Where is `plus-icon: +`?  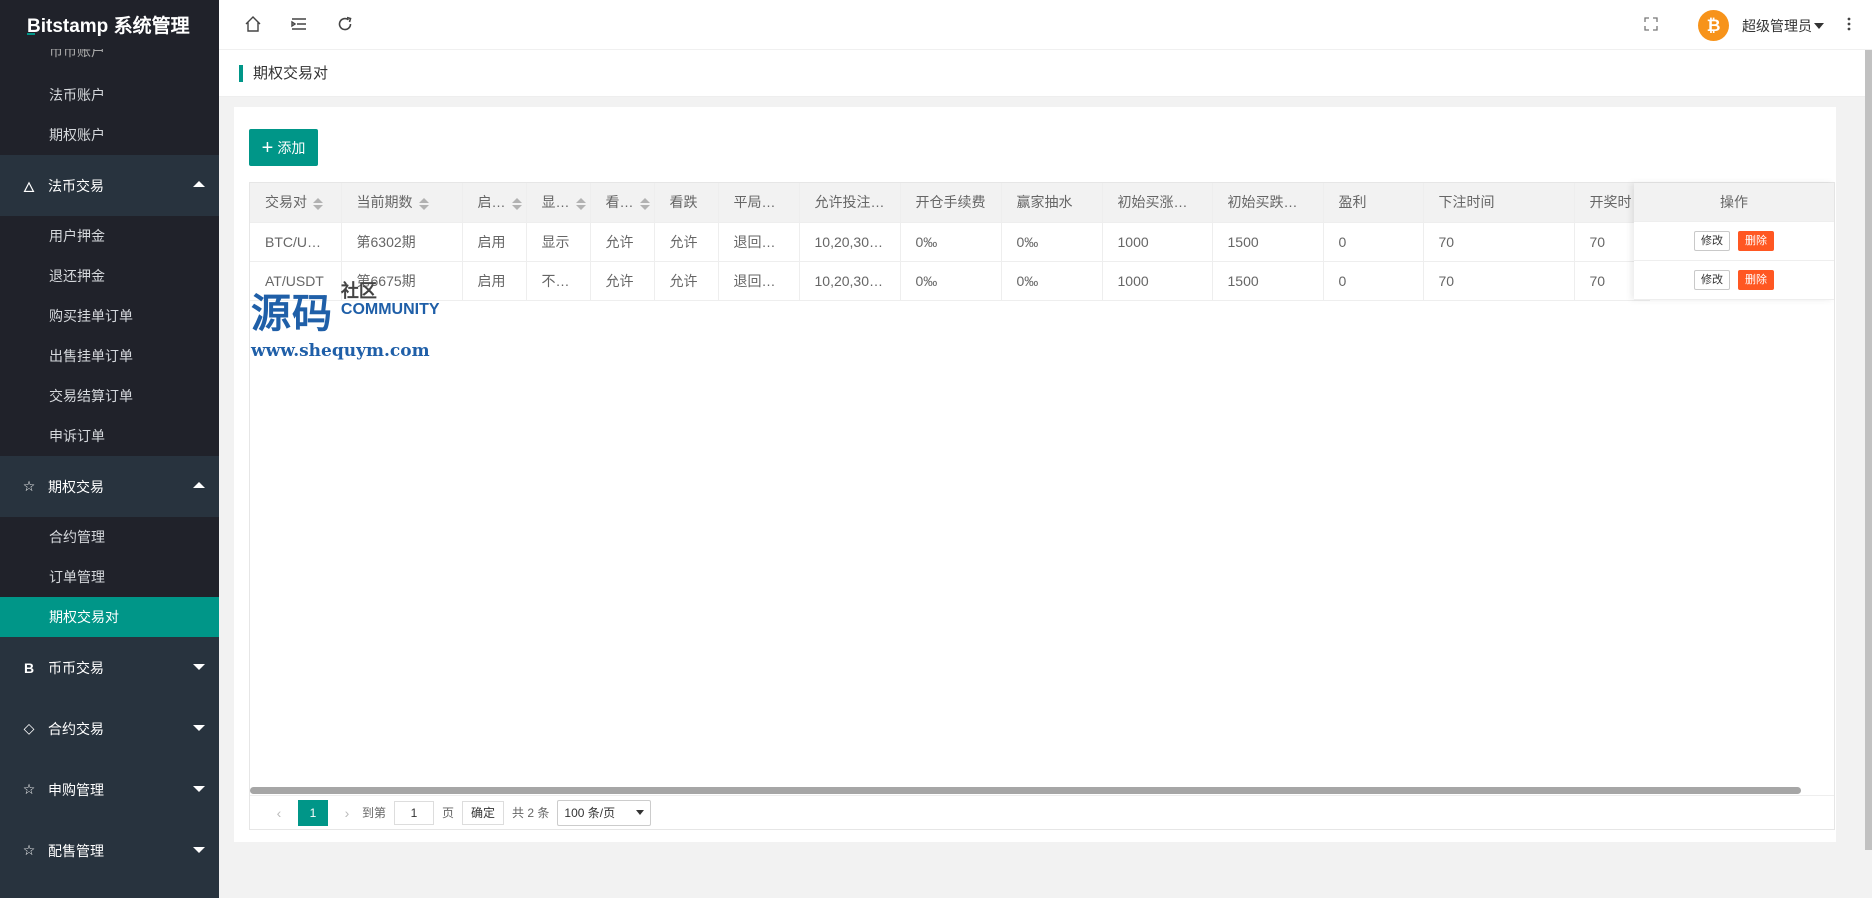
plus-icon: + is located at coordinates (267, 147).